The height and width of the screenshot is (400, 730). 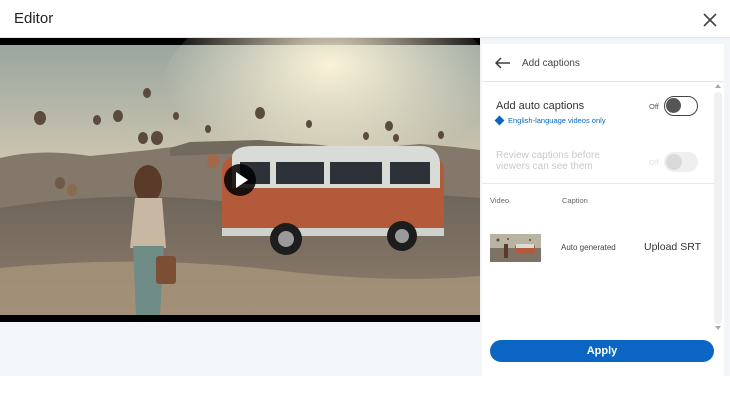 What do you see at coordinates (710, 20) in the screenshot?
I see `close-icon` at bounding box center [710, 20].